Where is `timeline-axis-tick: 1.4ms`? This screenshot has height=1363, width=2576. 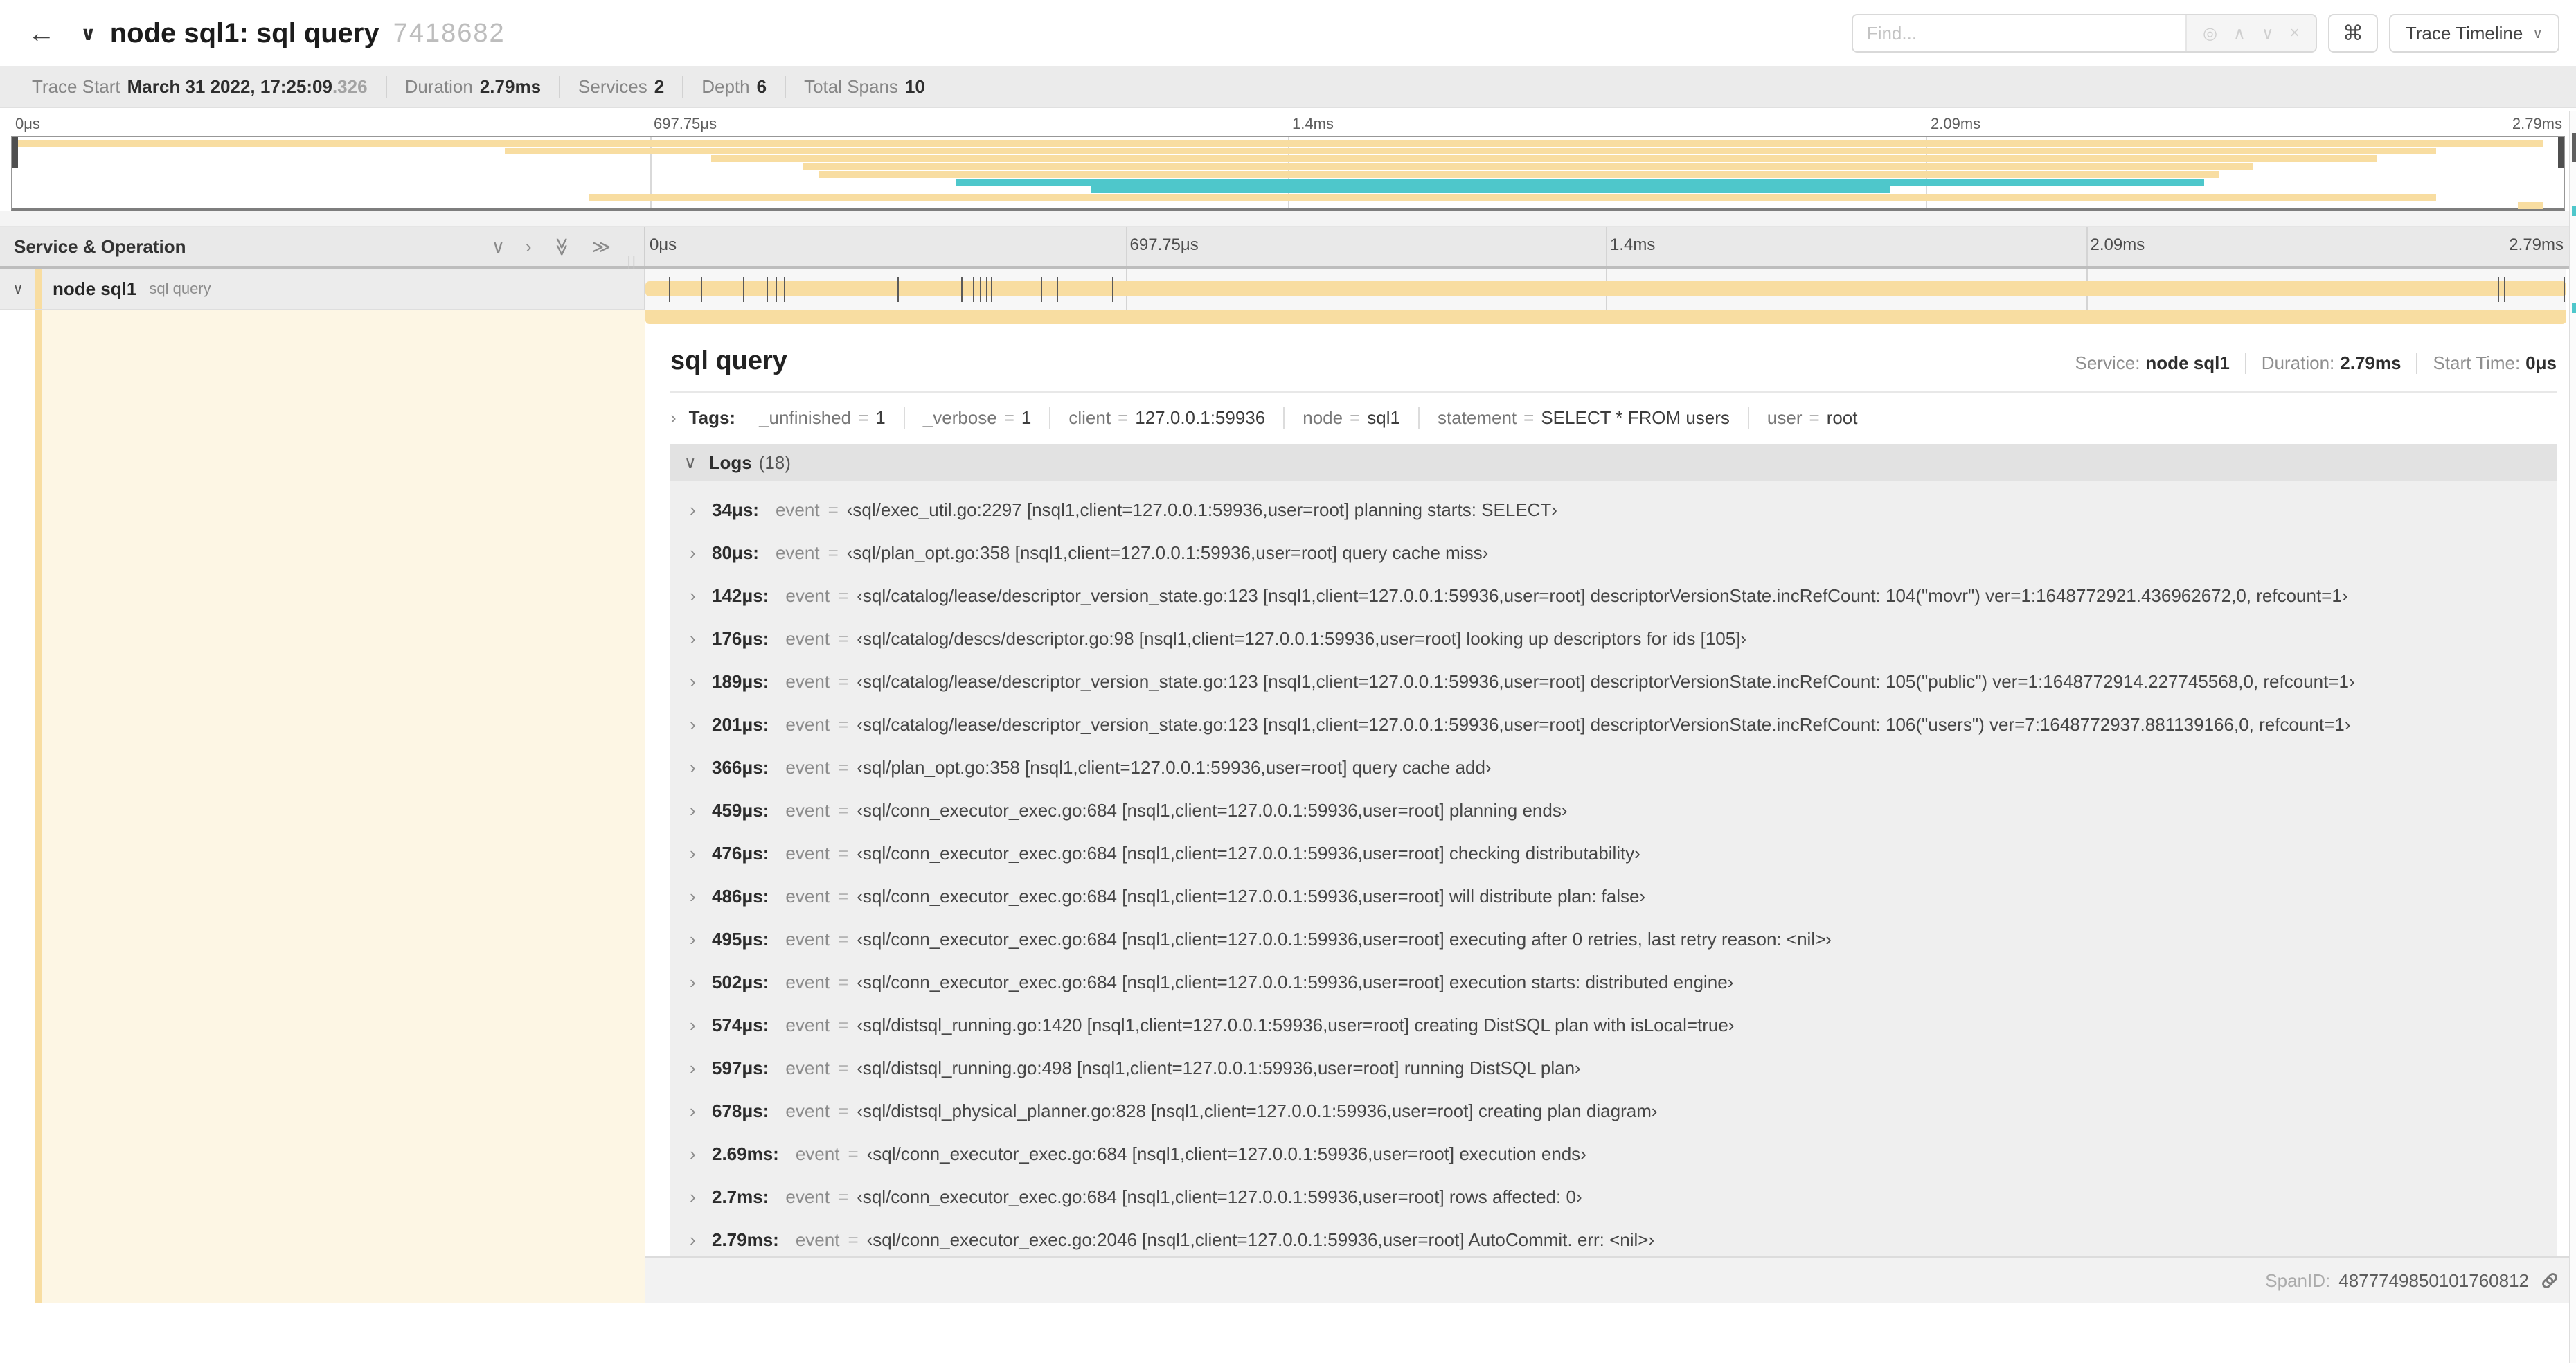 timeline-axis-tick: 1.4ms is located at coordinates (1633, 245).